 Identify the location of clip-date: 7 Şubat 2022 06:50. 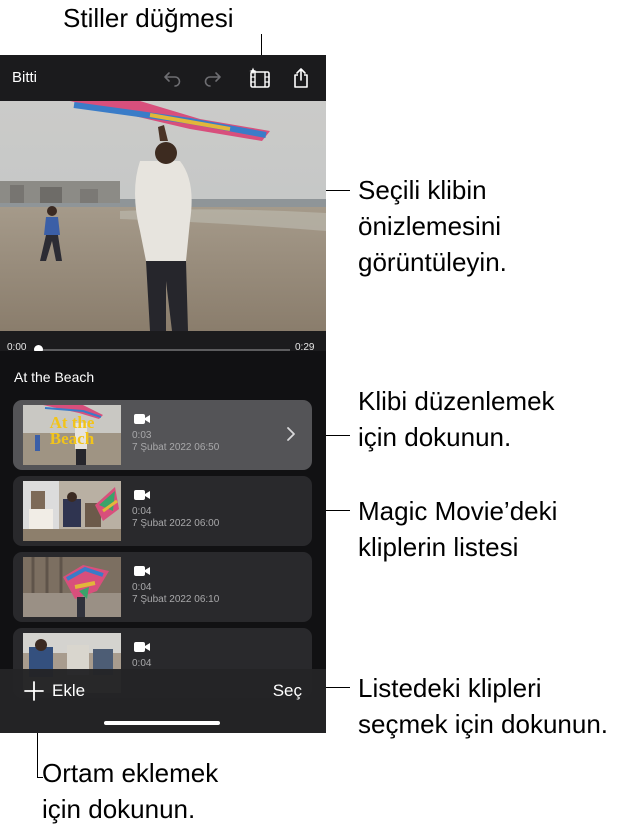
(176, 447).